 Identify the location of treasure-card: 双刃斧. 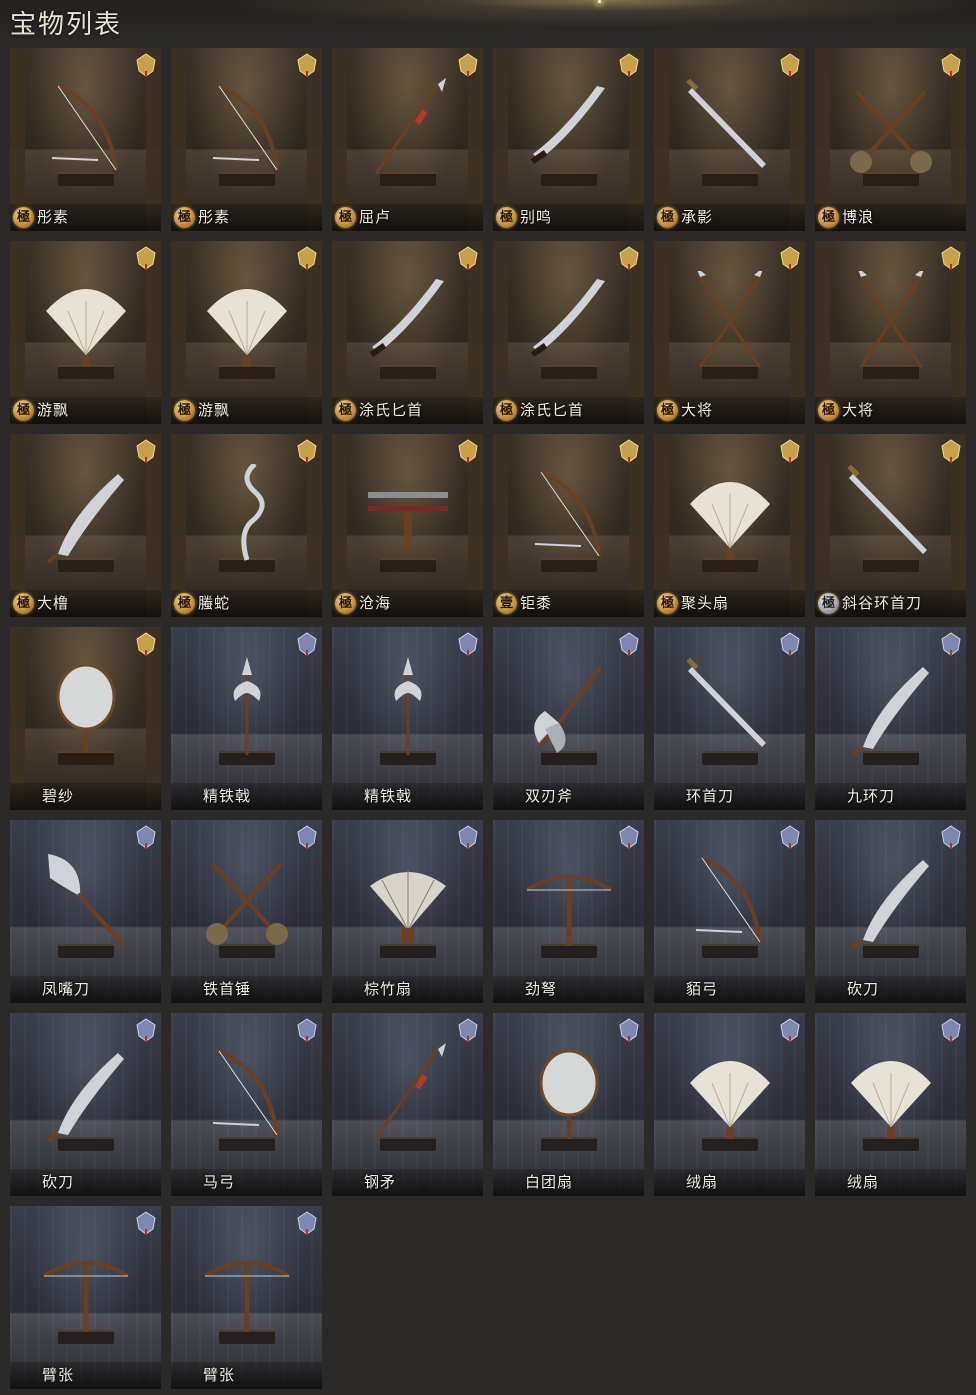
(568, 718).